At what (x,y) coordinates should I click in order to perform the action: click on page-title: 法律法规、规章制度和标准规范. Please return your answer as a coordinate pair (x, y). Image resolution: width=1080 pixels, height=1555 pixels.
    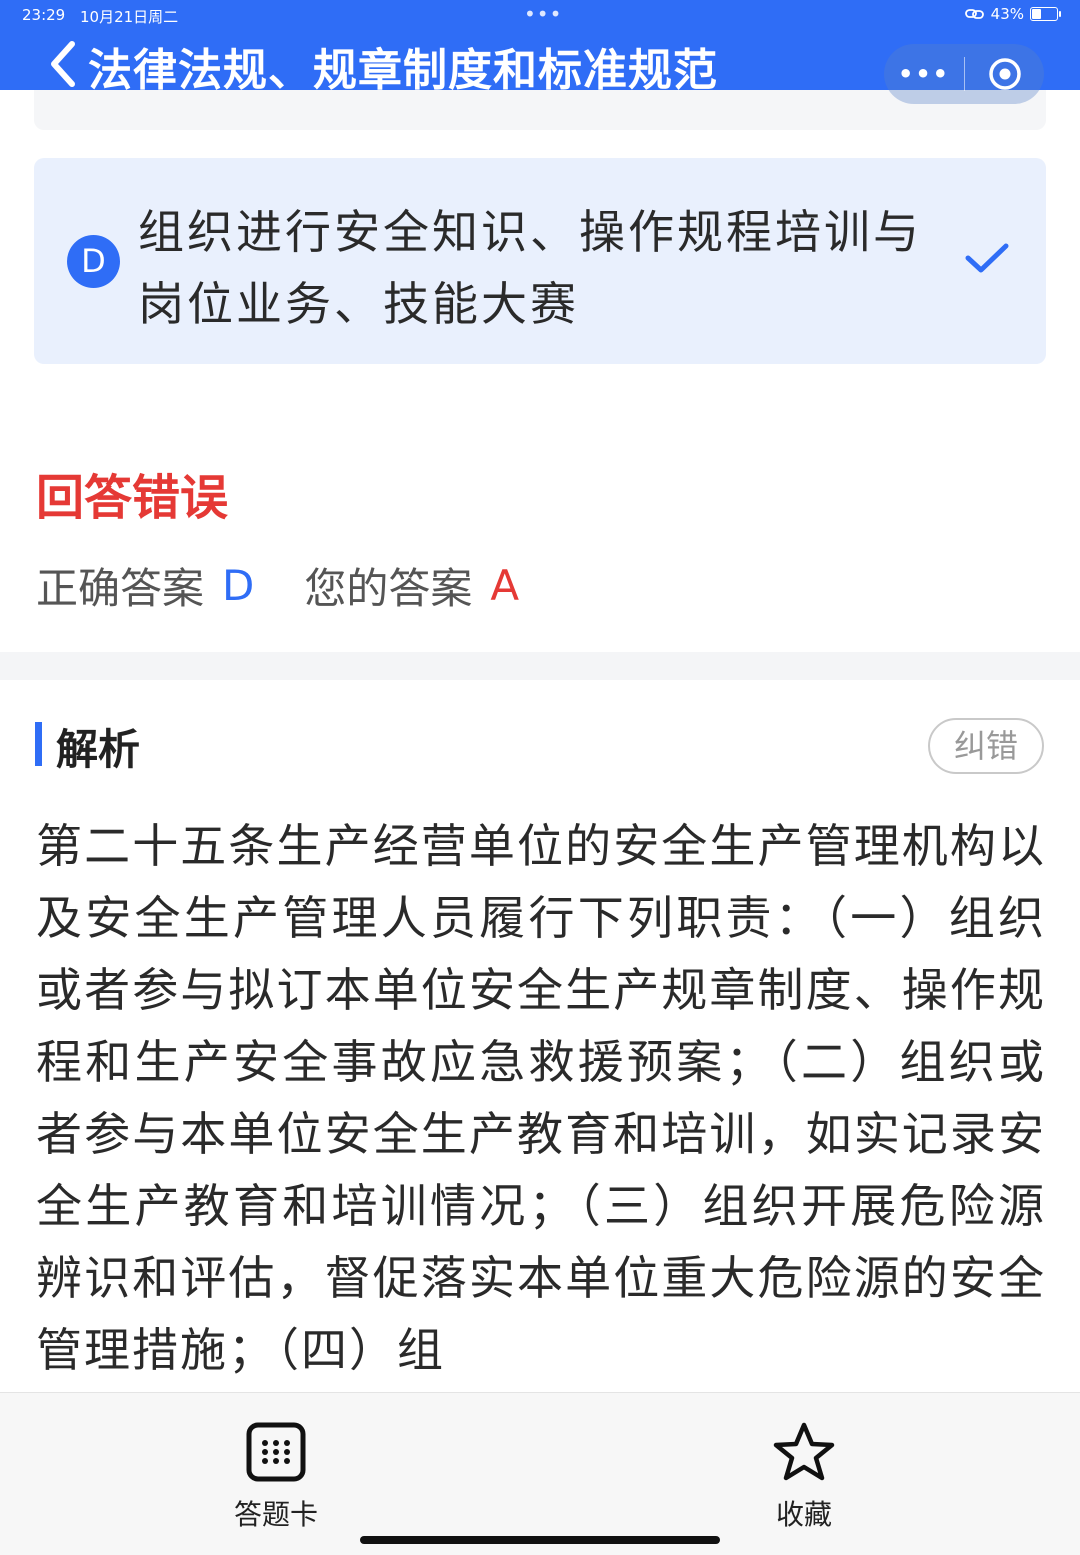
    Looking at the image, I should click on (403, 70).